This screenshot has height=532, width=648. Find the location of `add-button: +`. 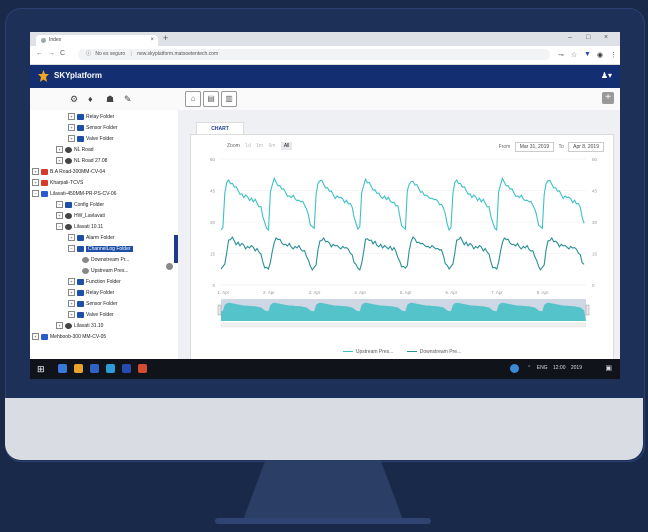

add-button: + is located at coordinates (608, 98).